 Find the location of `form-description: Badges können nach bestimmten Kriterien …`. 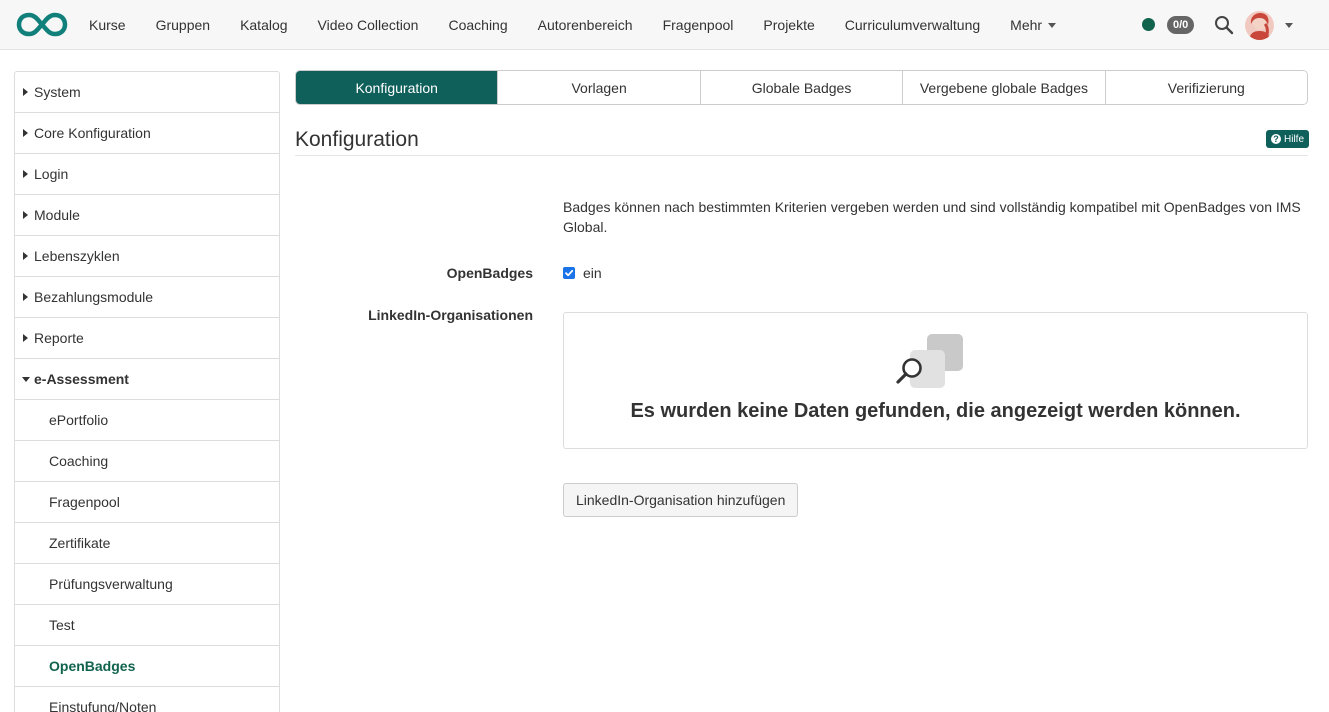

form-description: Badges können nach bestimmten Kriterien … is located at coordinates (932, 217).